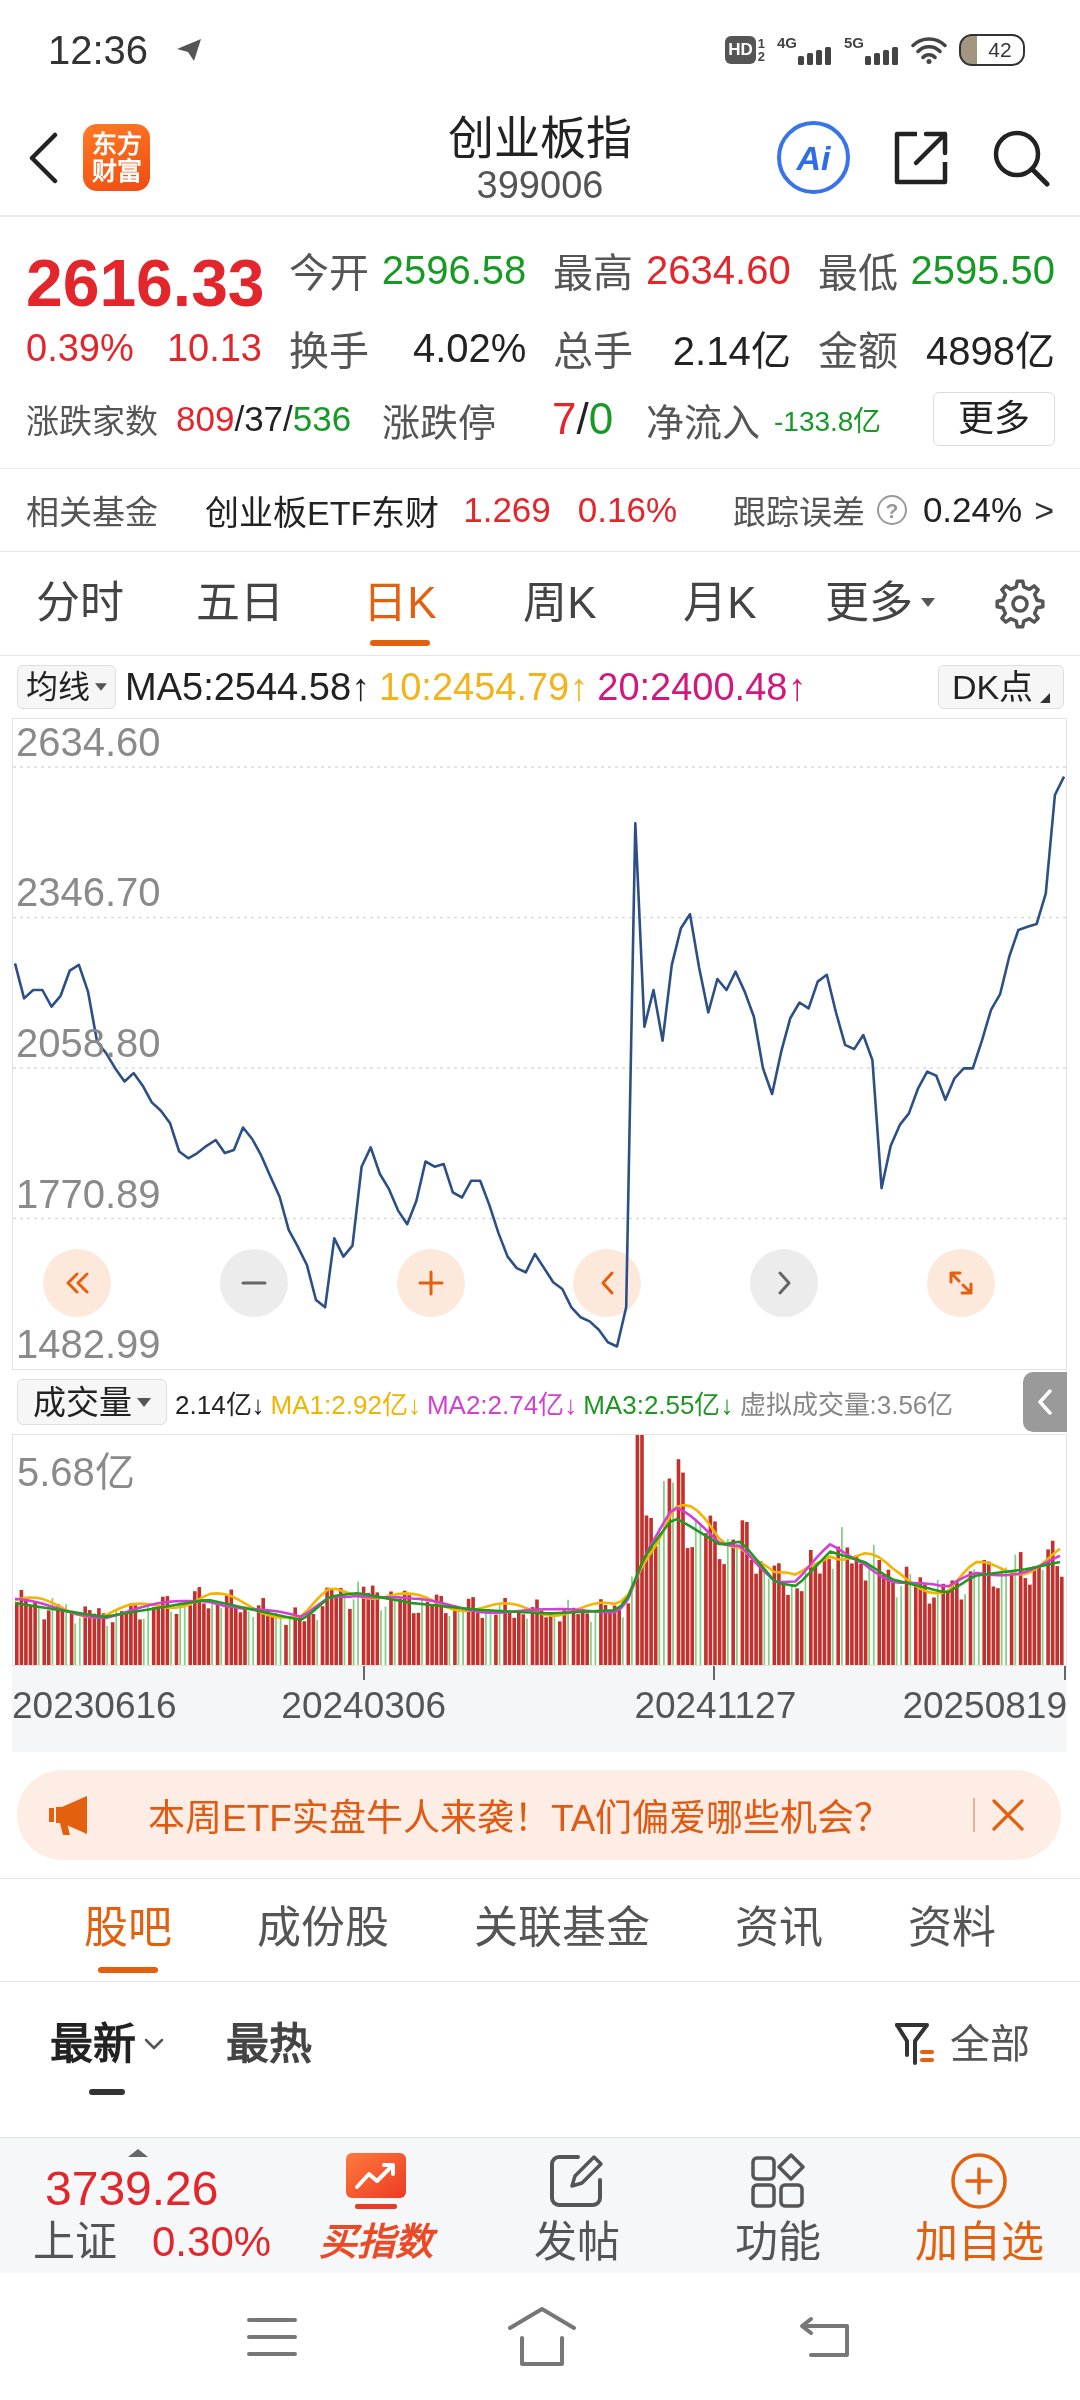 Image resolution: width=1080 pixels, height=2400 pixels. What do you see at coordinates (972, 510) in the screenshot?
I see `tracking-error-value: 0.24%` at bounding box center [972, 510].